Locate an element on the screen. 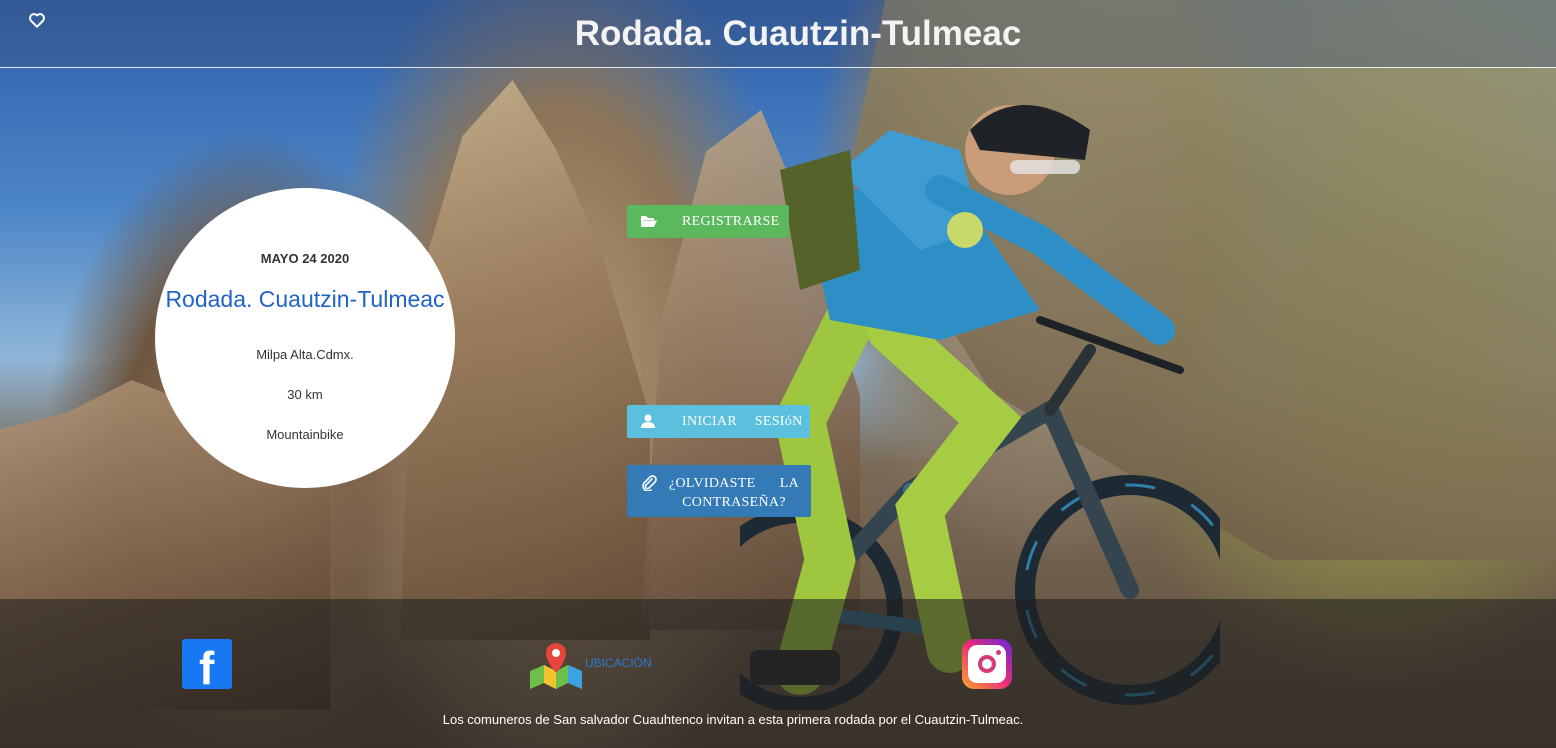 The height and width of the screenshot is (748, 1556). top-bar: Rodada. Cuautzin-Tulmeac is located at coordinates (778, 34).